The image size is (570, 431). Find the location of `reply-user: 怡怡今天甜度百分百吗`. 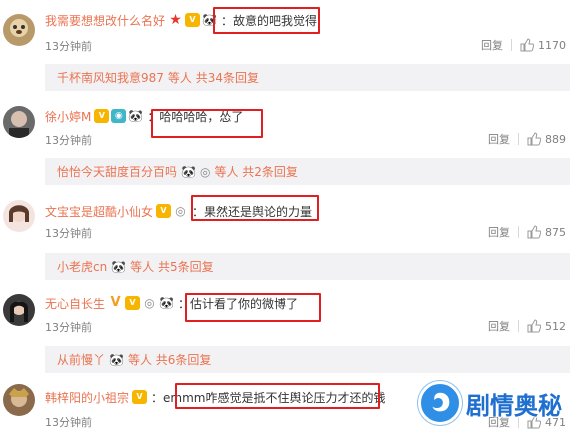

reply-user: 怡怡今天甜度百分百吗 is located at coordinates (117, 171).